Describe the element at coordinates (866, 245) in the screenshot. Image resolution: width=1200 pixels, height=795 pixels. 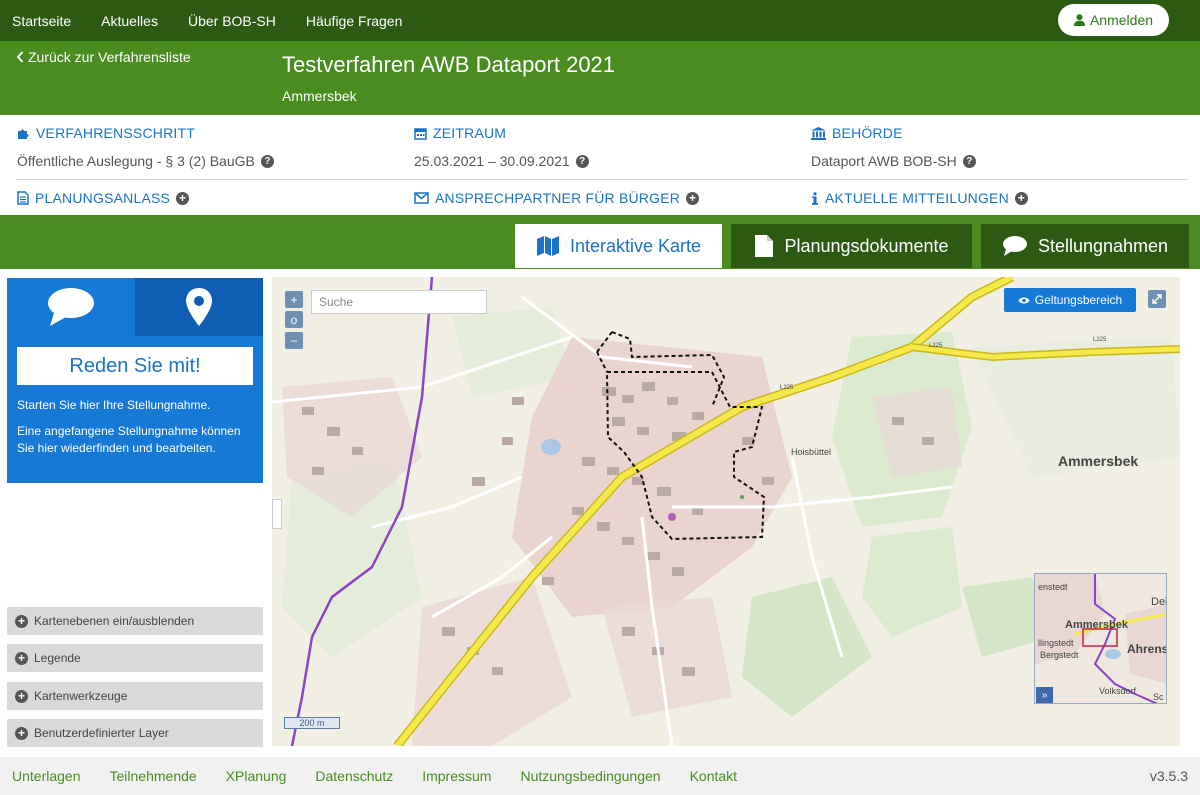
I see `tab-label: Planungsdokumente` at that location.